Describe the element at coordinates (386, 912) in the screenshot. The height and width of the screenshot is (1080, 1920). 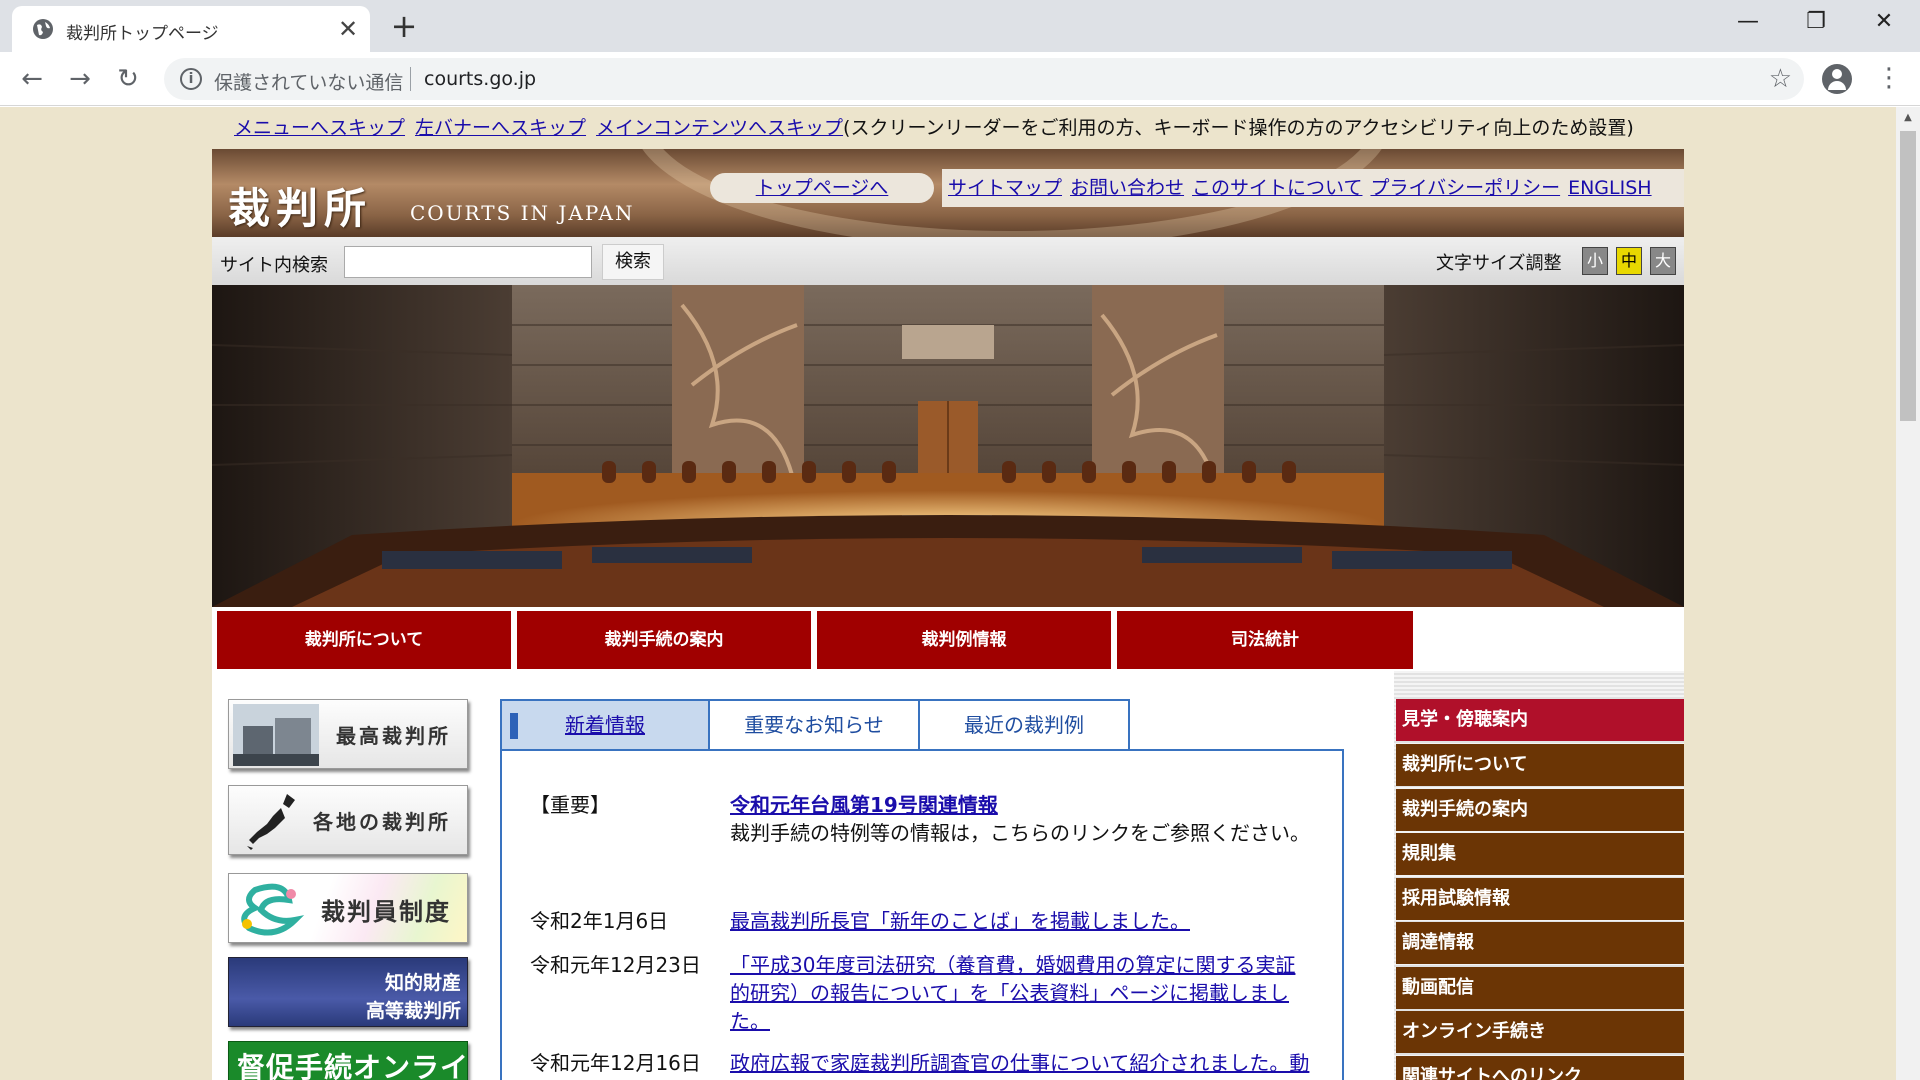
I see `banner-saibanin-label: 裁判員制度` at that location.